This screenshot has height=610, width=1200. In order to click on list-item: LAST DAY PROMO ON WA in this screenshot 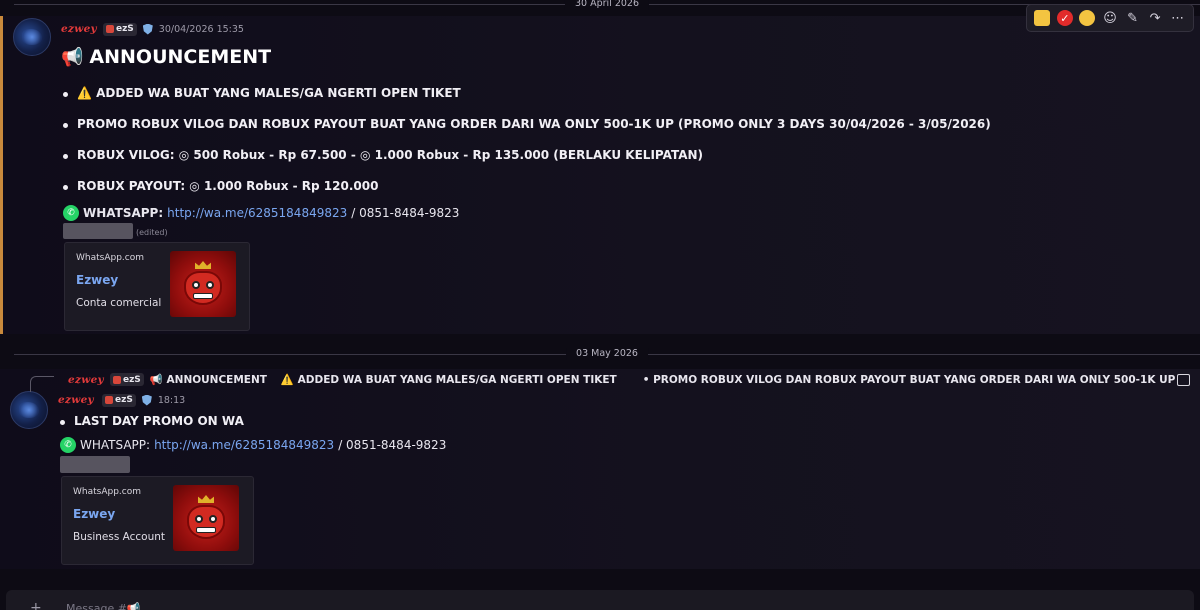, I will do `click(152, 421)`.